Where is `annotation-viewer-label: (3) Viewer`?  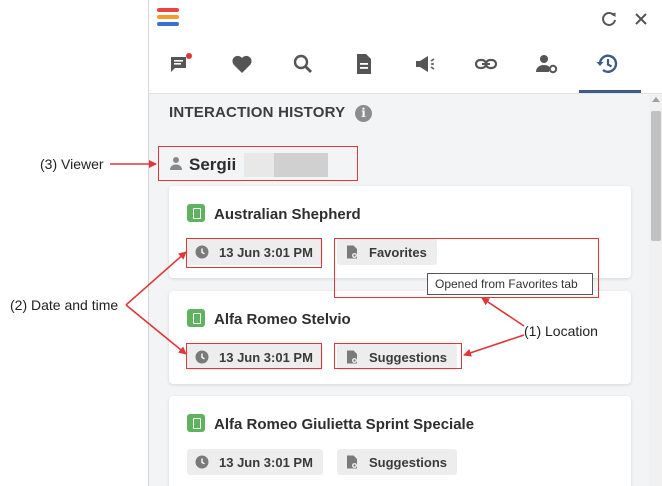 annotation-viewer-label: (3) Viewer is located at coordinates (72, 164).